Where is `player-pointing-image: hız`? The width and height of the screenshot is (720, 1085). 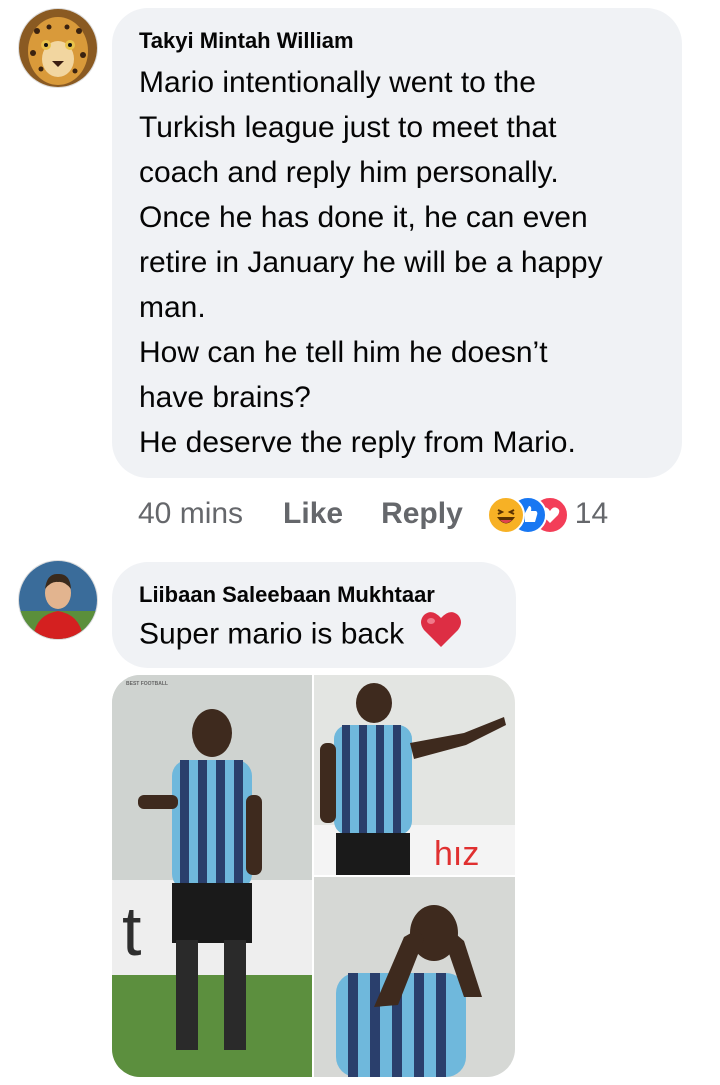
player-pointing-image: hız is located at coordinates (414, 775).